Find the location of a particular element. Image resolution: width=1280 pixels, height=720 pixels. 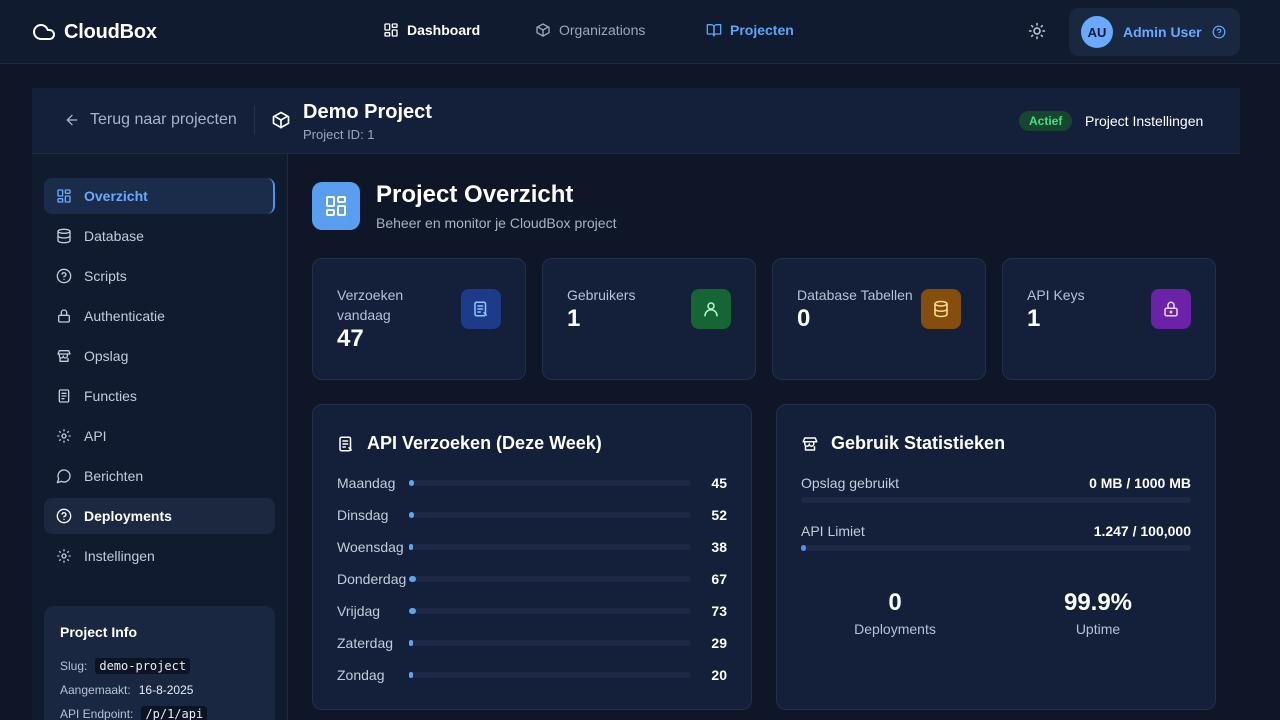

sidebar-item-database: Database is located at coordinates (159, 236).